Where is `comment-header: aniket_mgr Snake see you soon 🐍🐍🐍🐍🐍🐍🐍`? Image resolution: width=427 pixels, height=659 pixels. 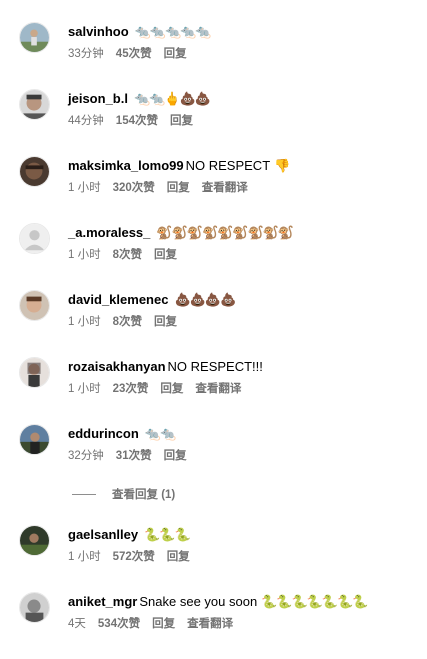
comment-header: aniket_mgr Snake see you soon 🐍🐍🐍🐍🐍🐍🐍 is located at coordinates (218, 602).